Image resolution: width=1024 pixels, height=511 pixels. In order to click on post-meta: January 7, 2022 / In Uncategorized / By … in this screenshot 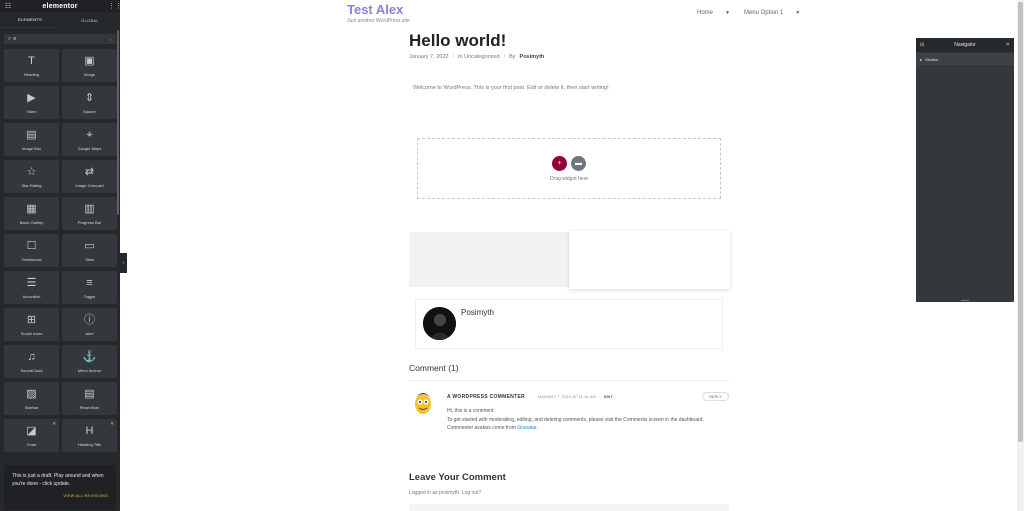, I will do `click(476, 57)`.